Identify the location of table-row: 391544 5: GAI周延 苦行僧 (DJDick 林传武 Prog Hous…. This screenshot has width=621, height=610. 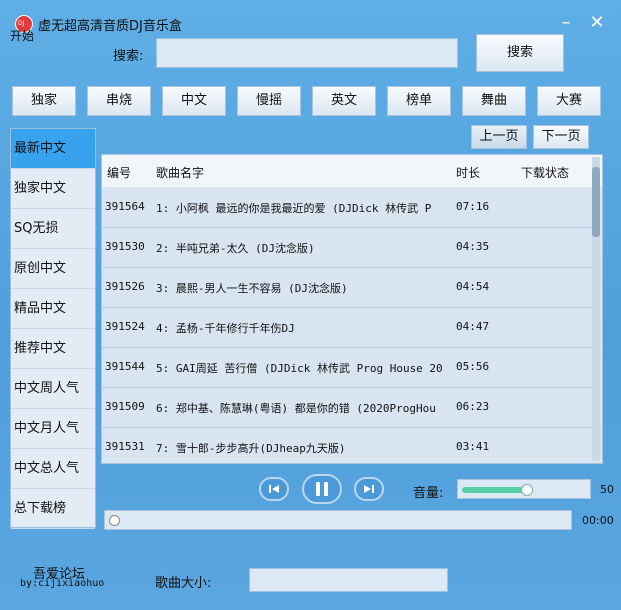
(347, 367).